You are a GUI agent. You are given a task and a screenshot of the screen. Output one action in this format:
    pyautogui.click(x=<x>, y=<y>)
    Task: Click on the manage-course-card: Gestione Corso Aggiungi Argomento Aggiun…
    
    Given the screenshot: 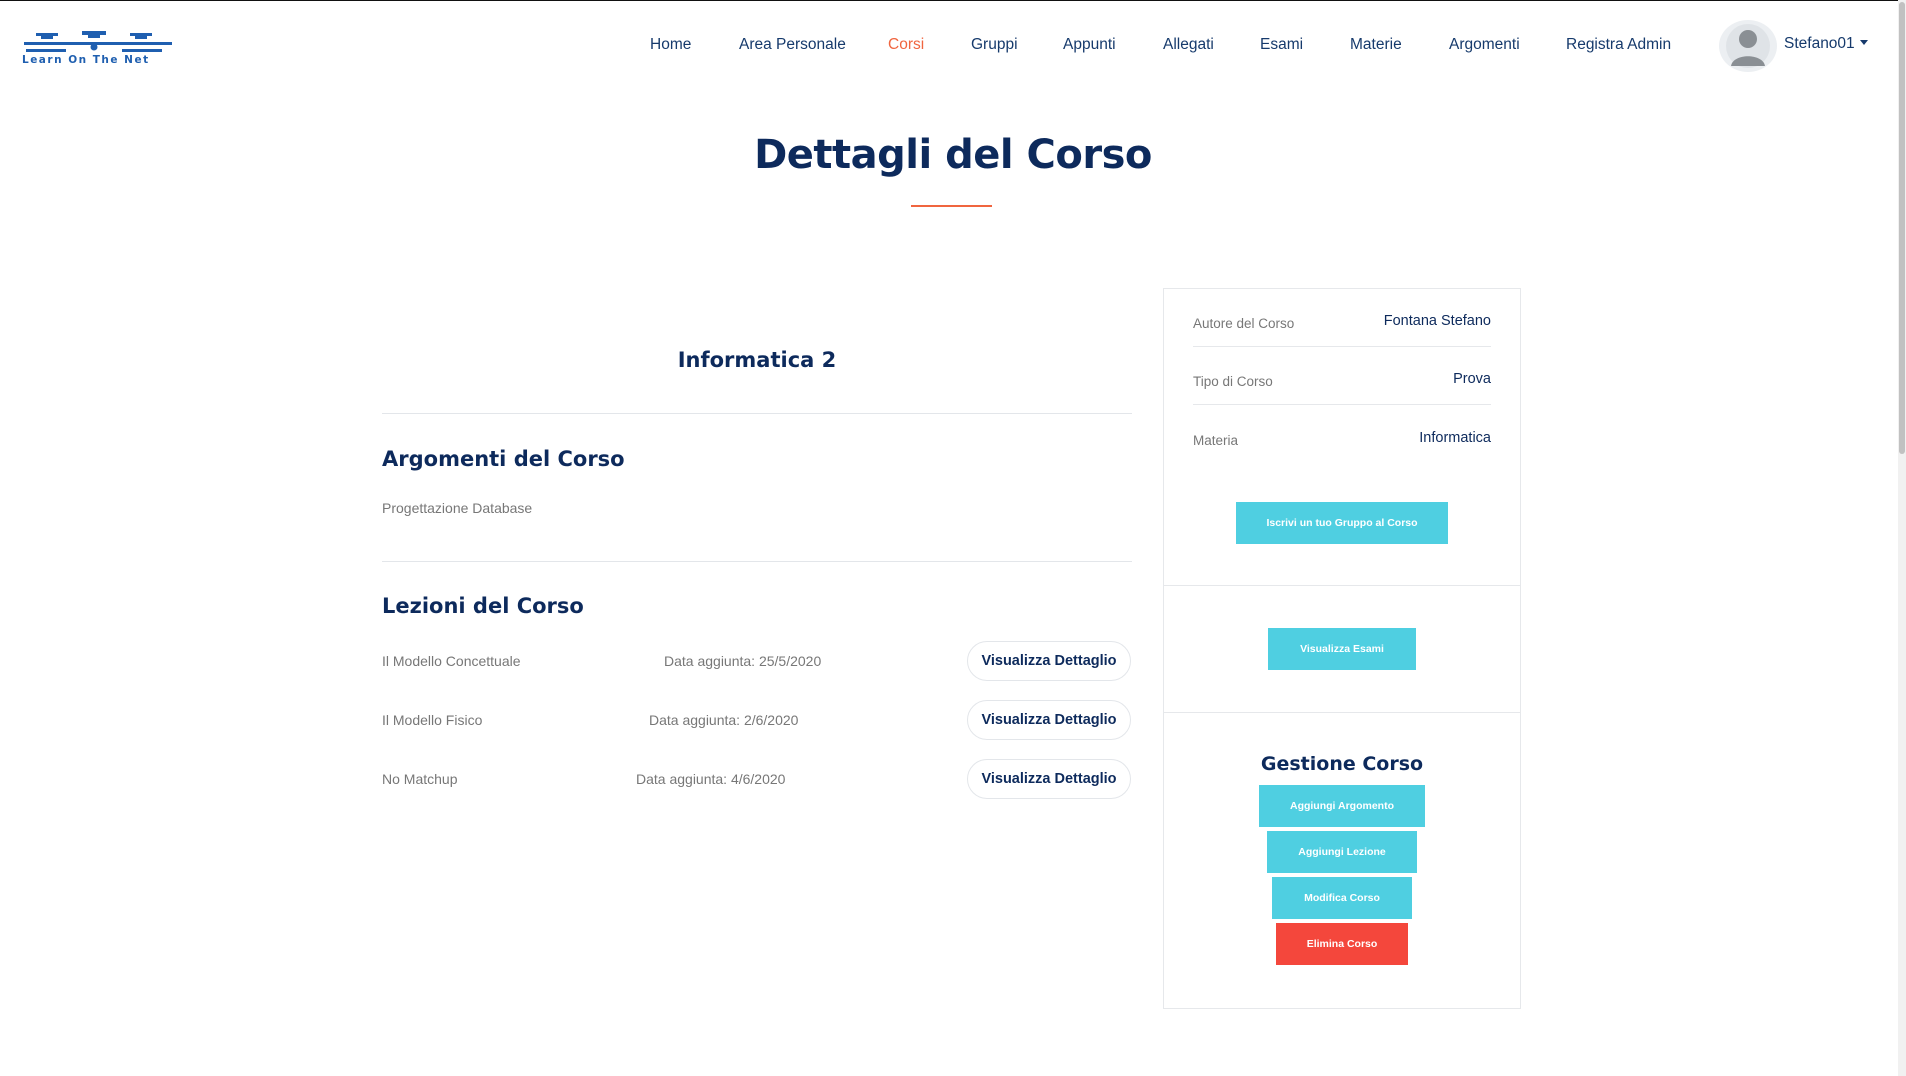 What is the action you would take?
    pyautogui.click(x=1342, y=860)
    